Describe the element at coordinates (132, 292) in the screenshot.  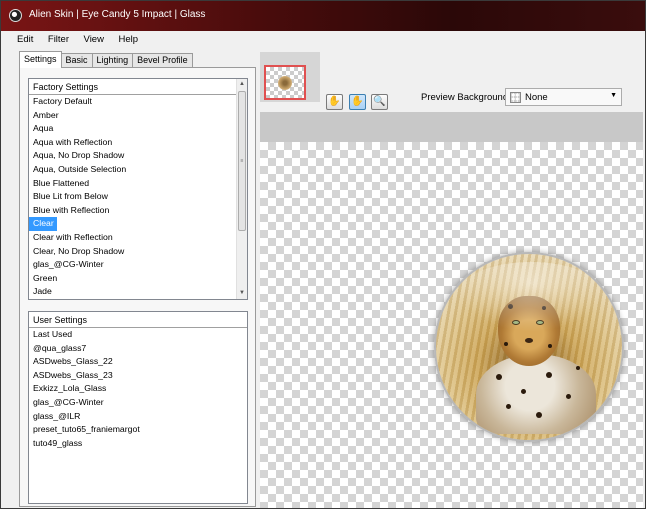
I see `list-item: Jade` at that location.